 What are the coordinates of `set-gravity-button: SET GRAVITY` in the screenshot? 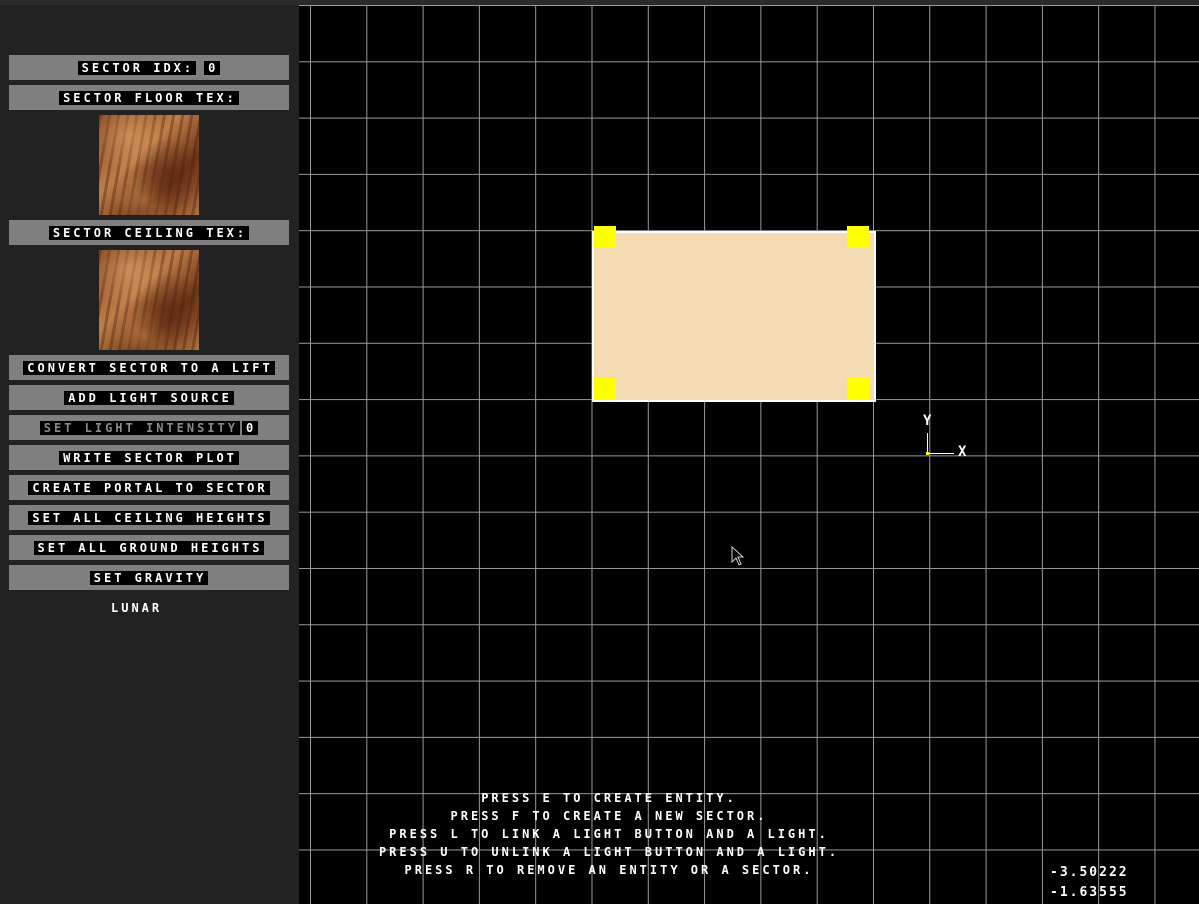 It's located at (149, 577).